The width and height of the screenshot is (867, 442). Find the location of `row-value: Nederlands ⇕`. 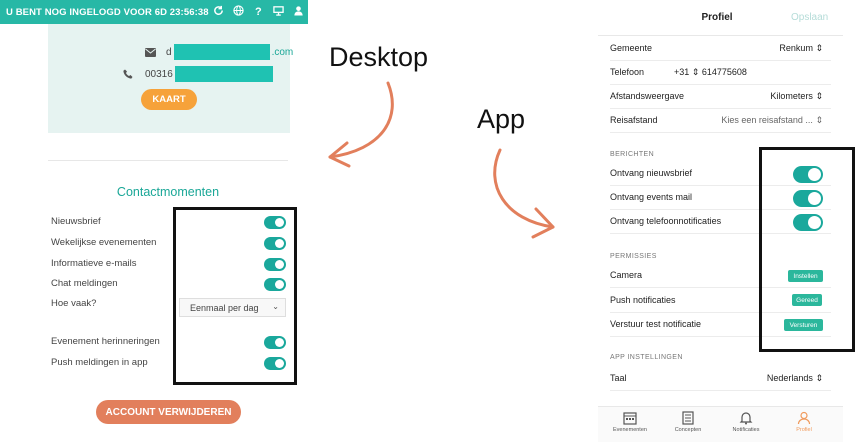

row-value: Nederlands ⇕ is located at coordinates (794, 378).